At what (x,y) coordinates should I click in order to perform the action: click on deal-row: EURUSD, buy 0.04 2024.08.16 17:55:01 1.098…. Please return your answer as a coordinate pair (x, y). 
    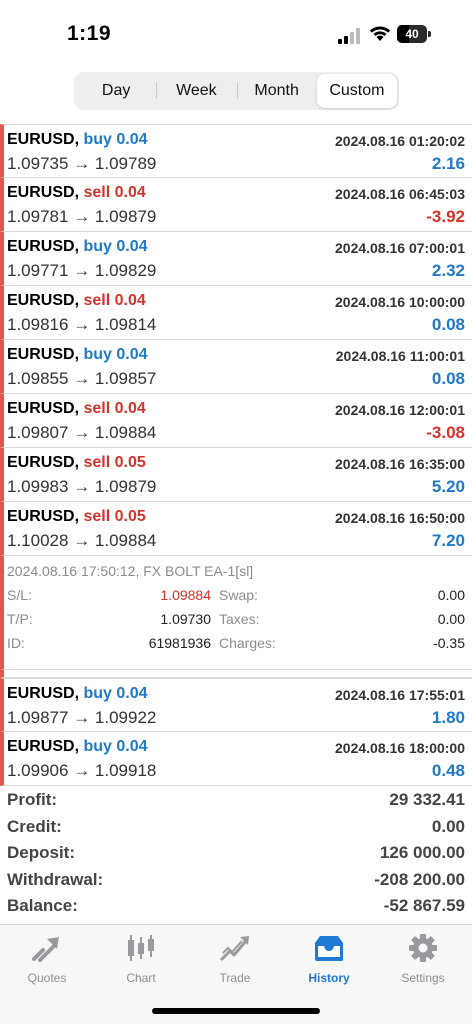
    Looking at the image, I should click on (236, 705).